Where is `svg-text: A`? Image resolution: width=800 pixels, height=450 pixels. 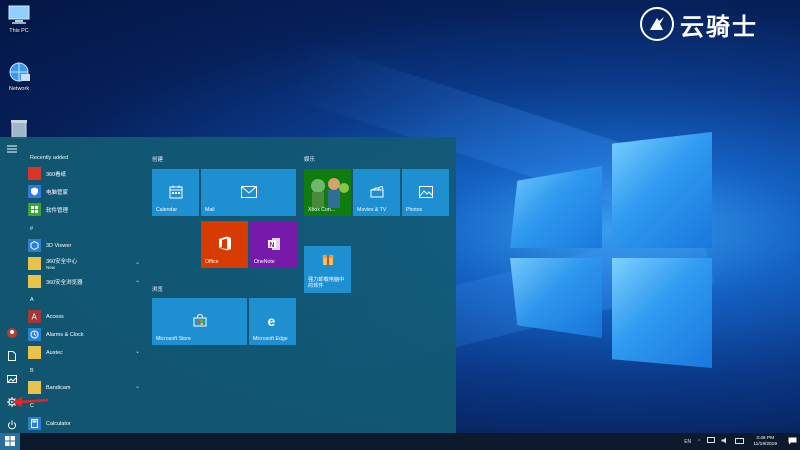
svg-text: A is located at coordinates (35, 317).